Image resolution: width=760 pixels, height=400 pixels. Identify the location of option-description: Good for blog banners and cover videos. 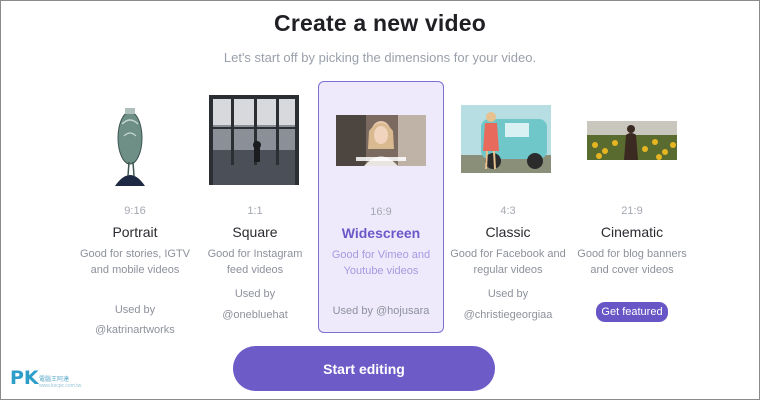
(632, 262).